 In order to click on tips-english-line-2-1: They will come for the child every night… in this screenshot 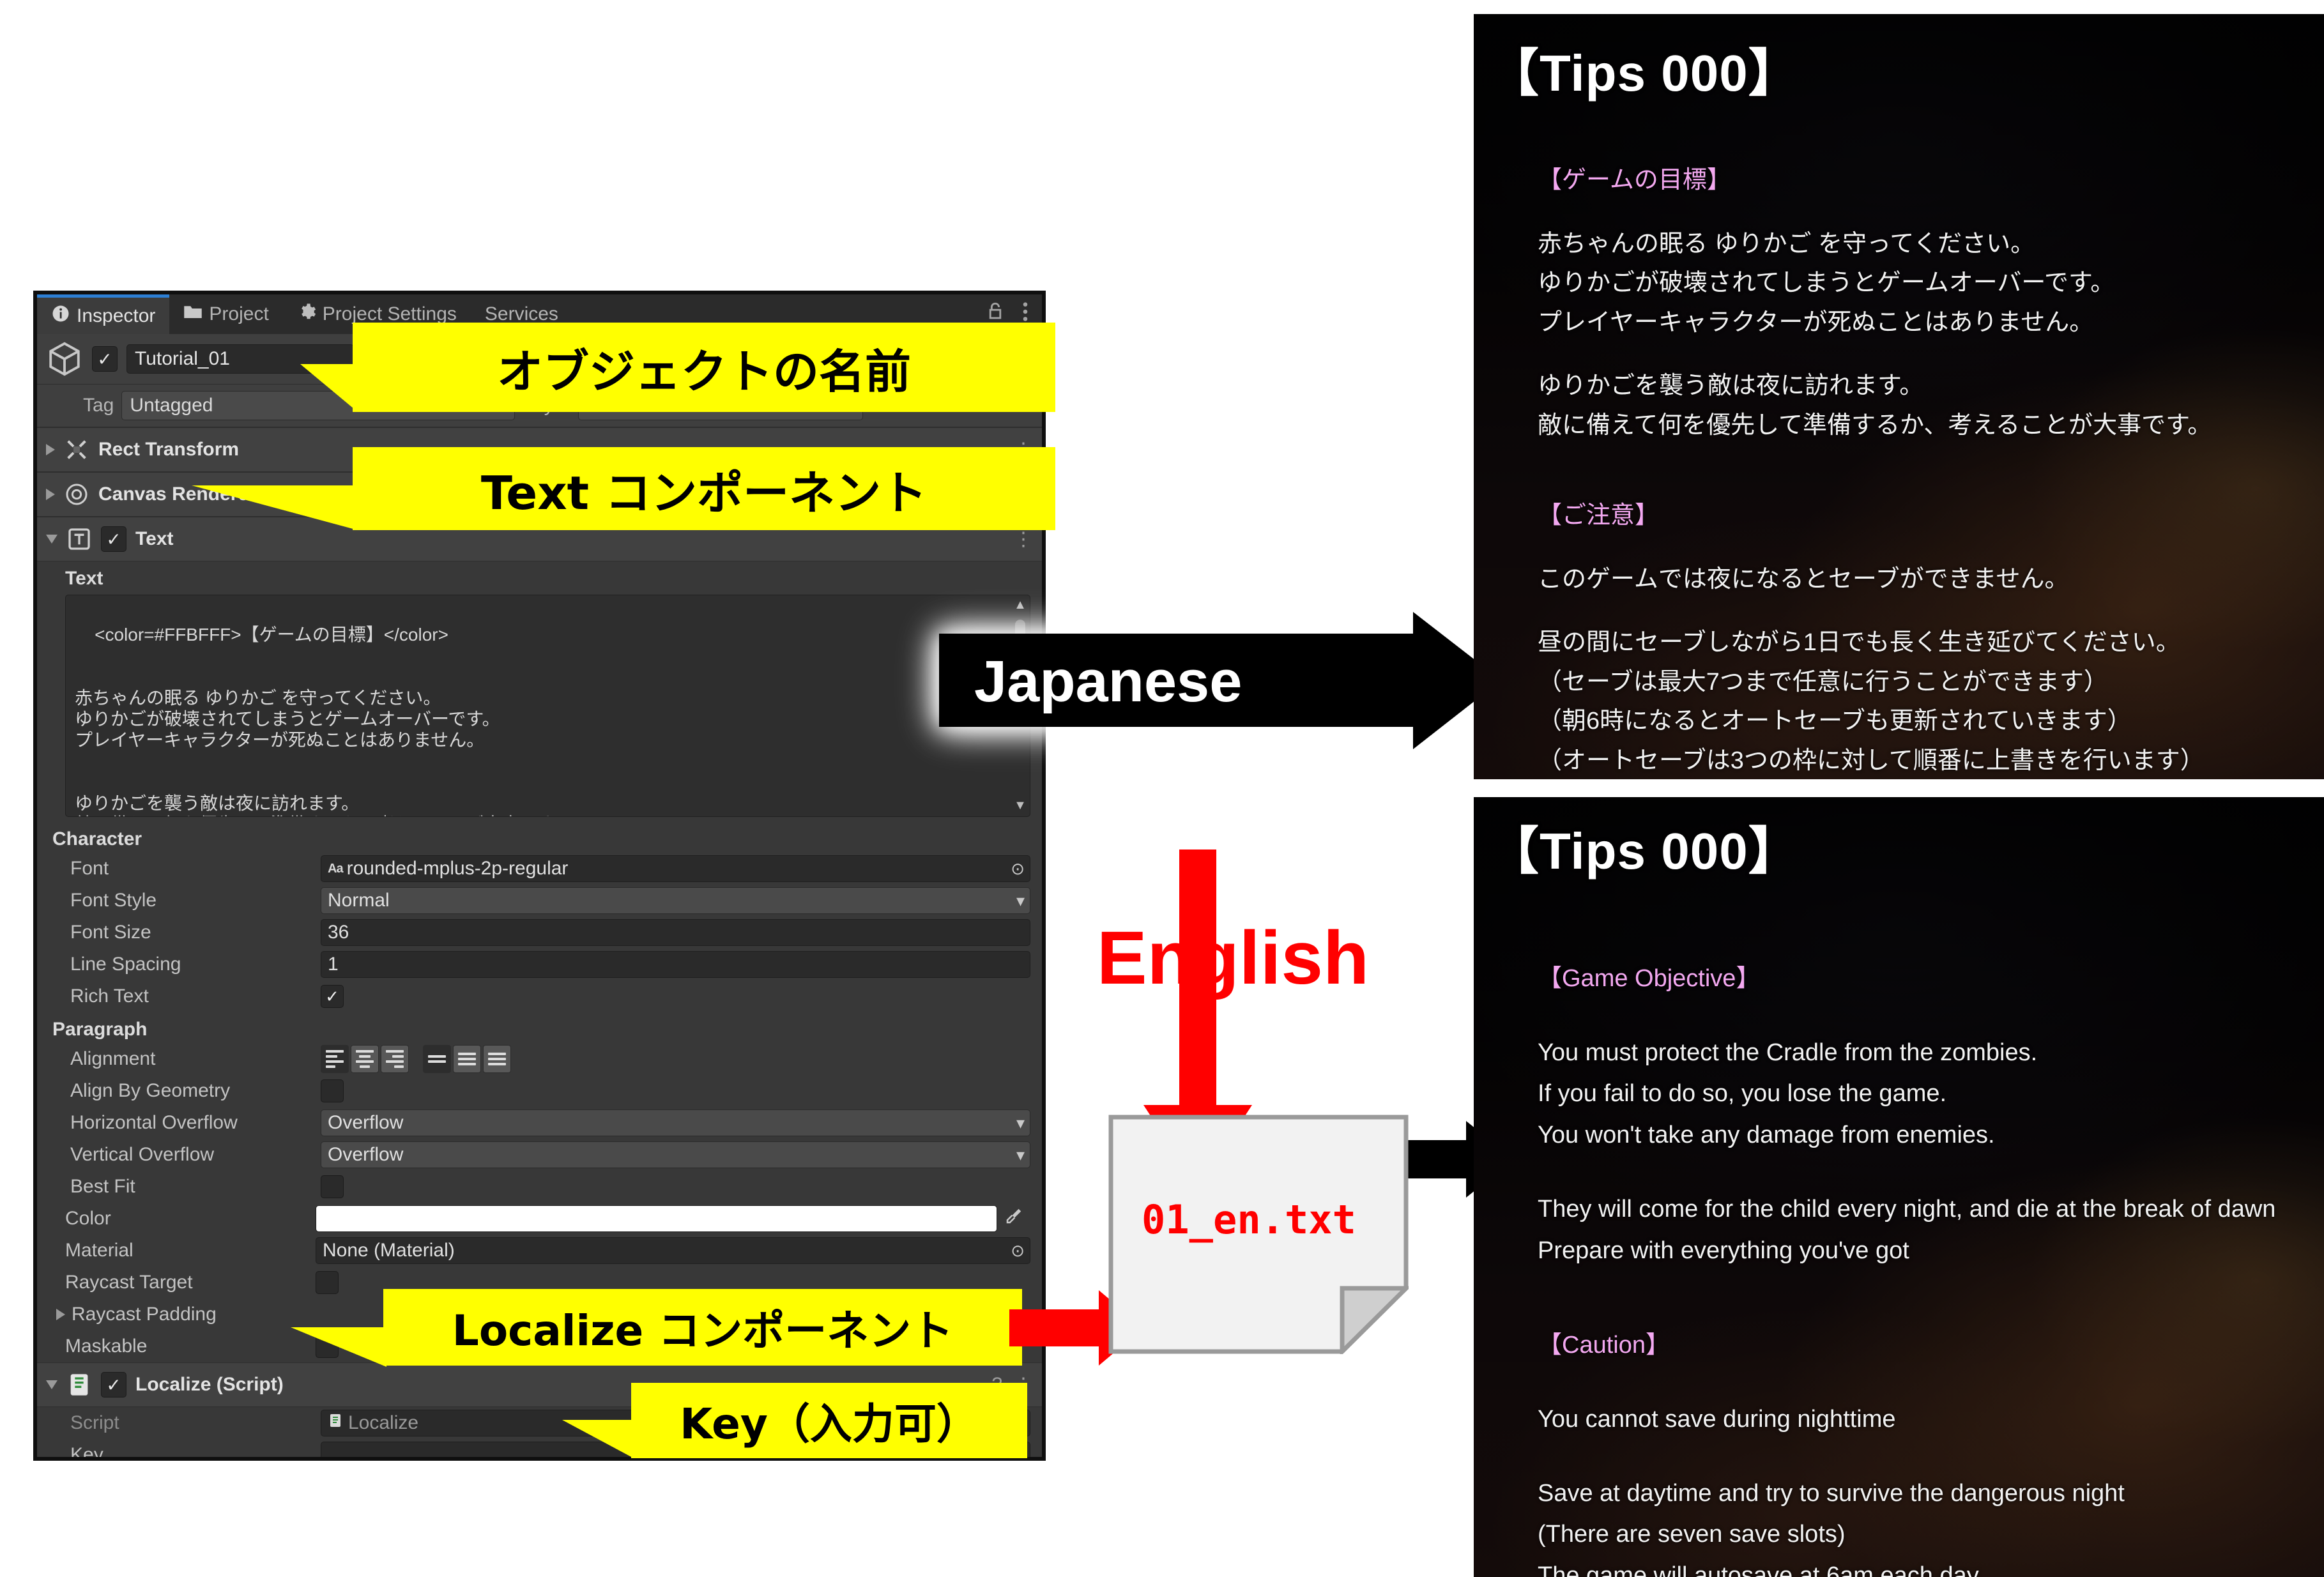, I will do `click(1907, 1209)`.